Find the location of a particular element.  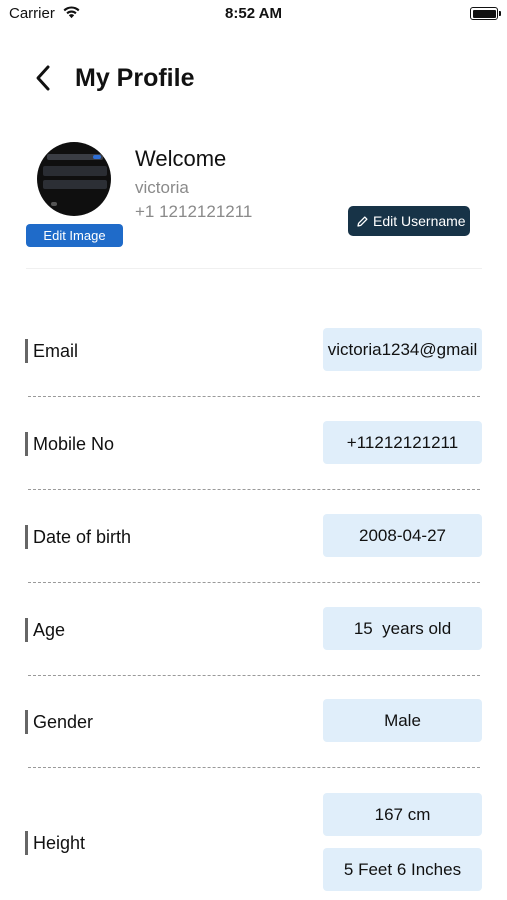

status-bar: Carrier 8:52 AM is located at coordinates (253, 15).